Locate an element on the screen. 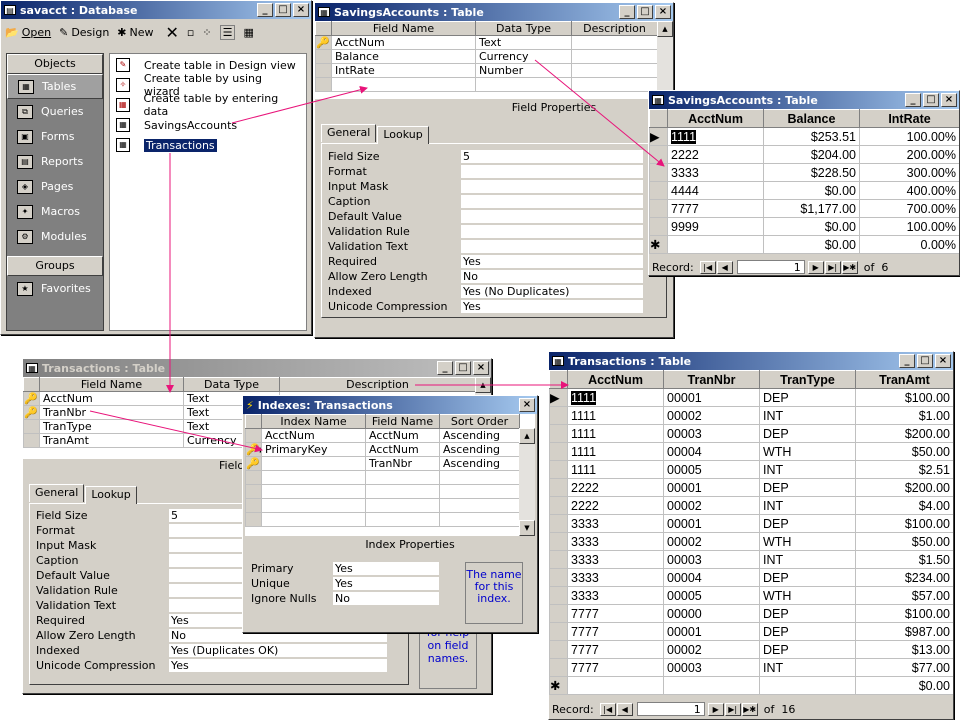 This screenshot has height=720, width=960. table-row: 2222 00002 INT $4.00 is located at coordinates (751, 505).